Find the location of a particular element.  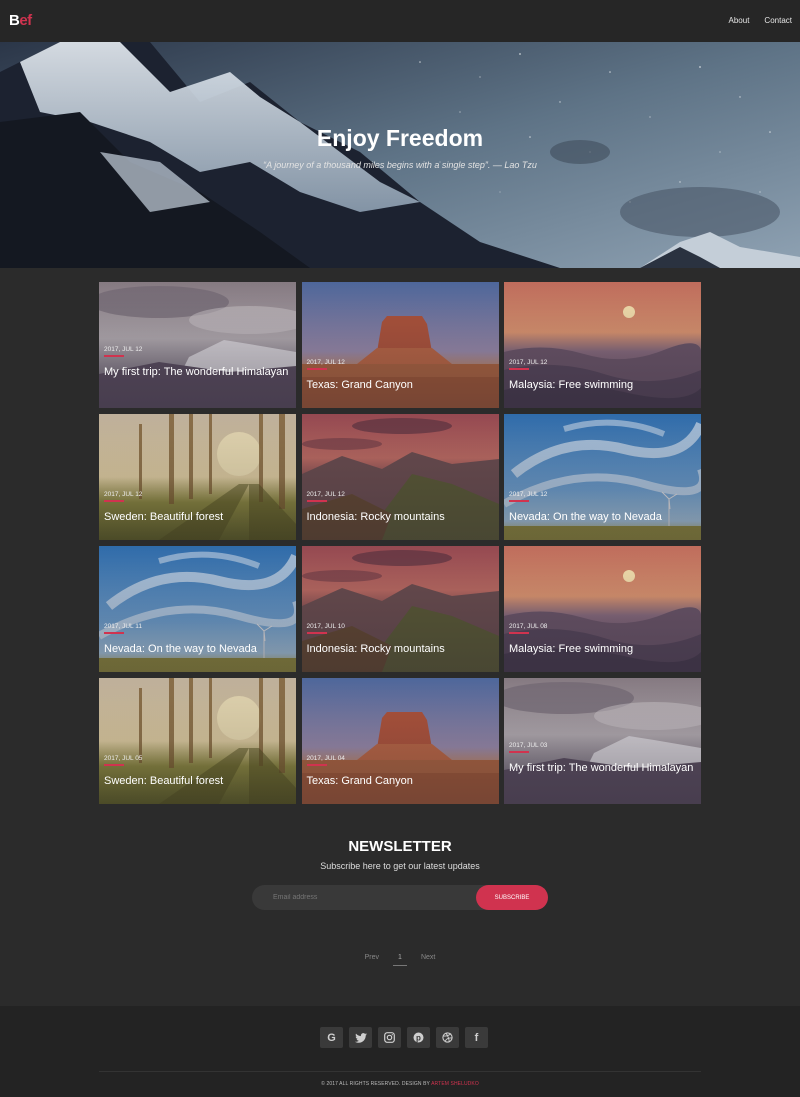

newsletter-subtitle: Subscribe here to get our latest updates is located at coordinates (400, 866).